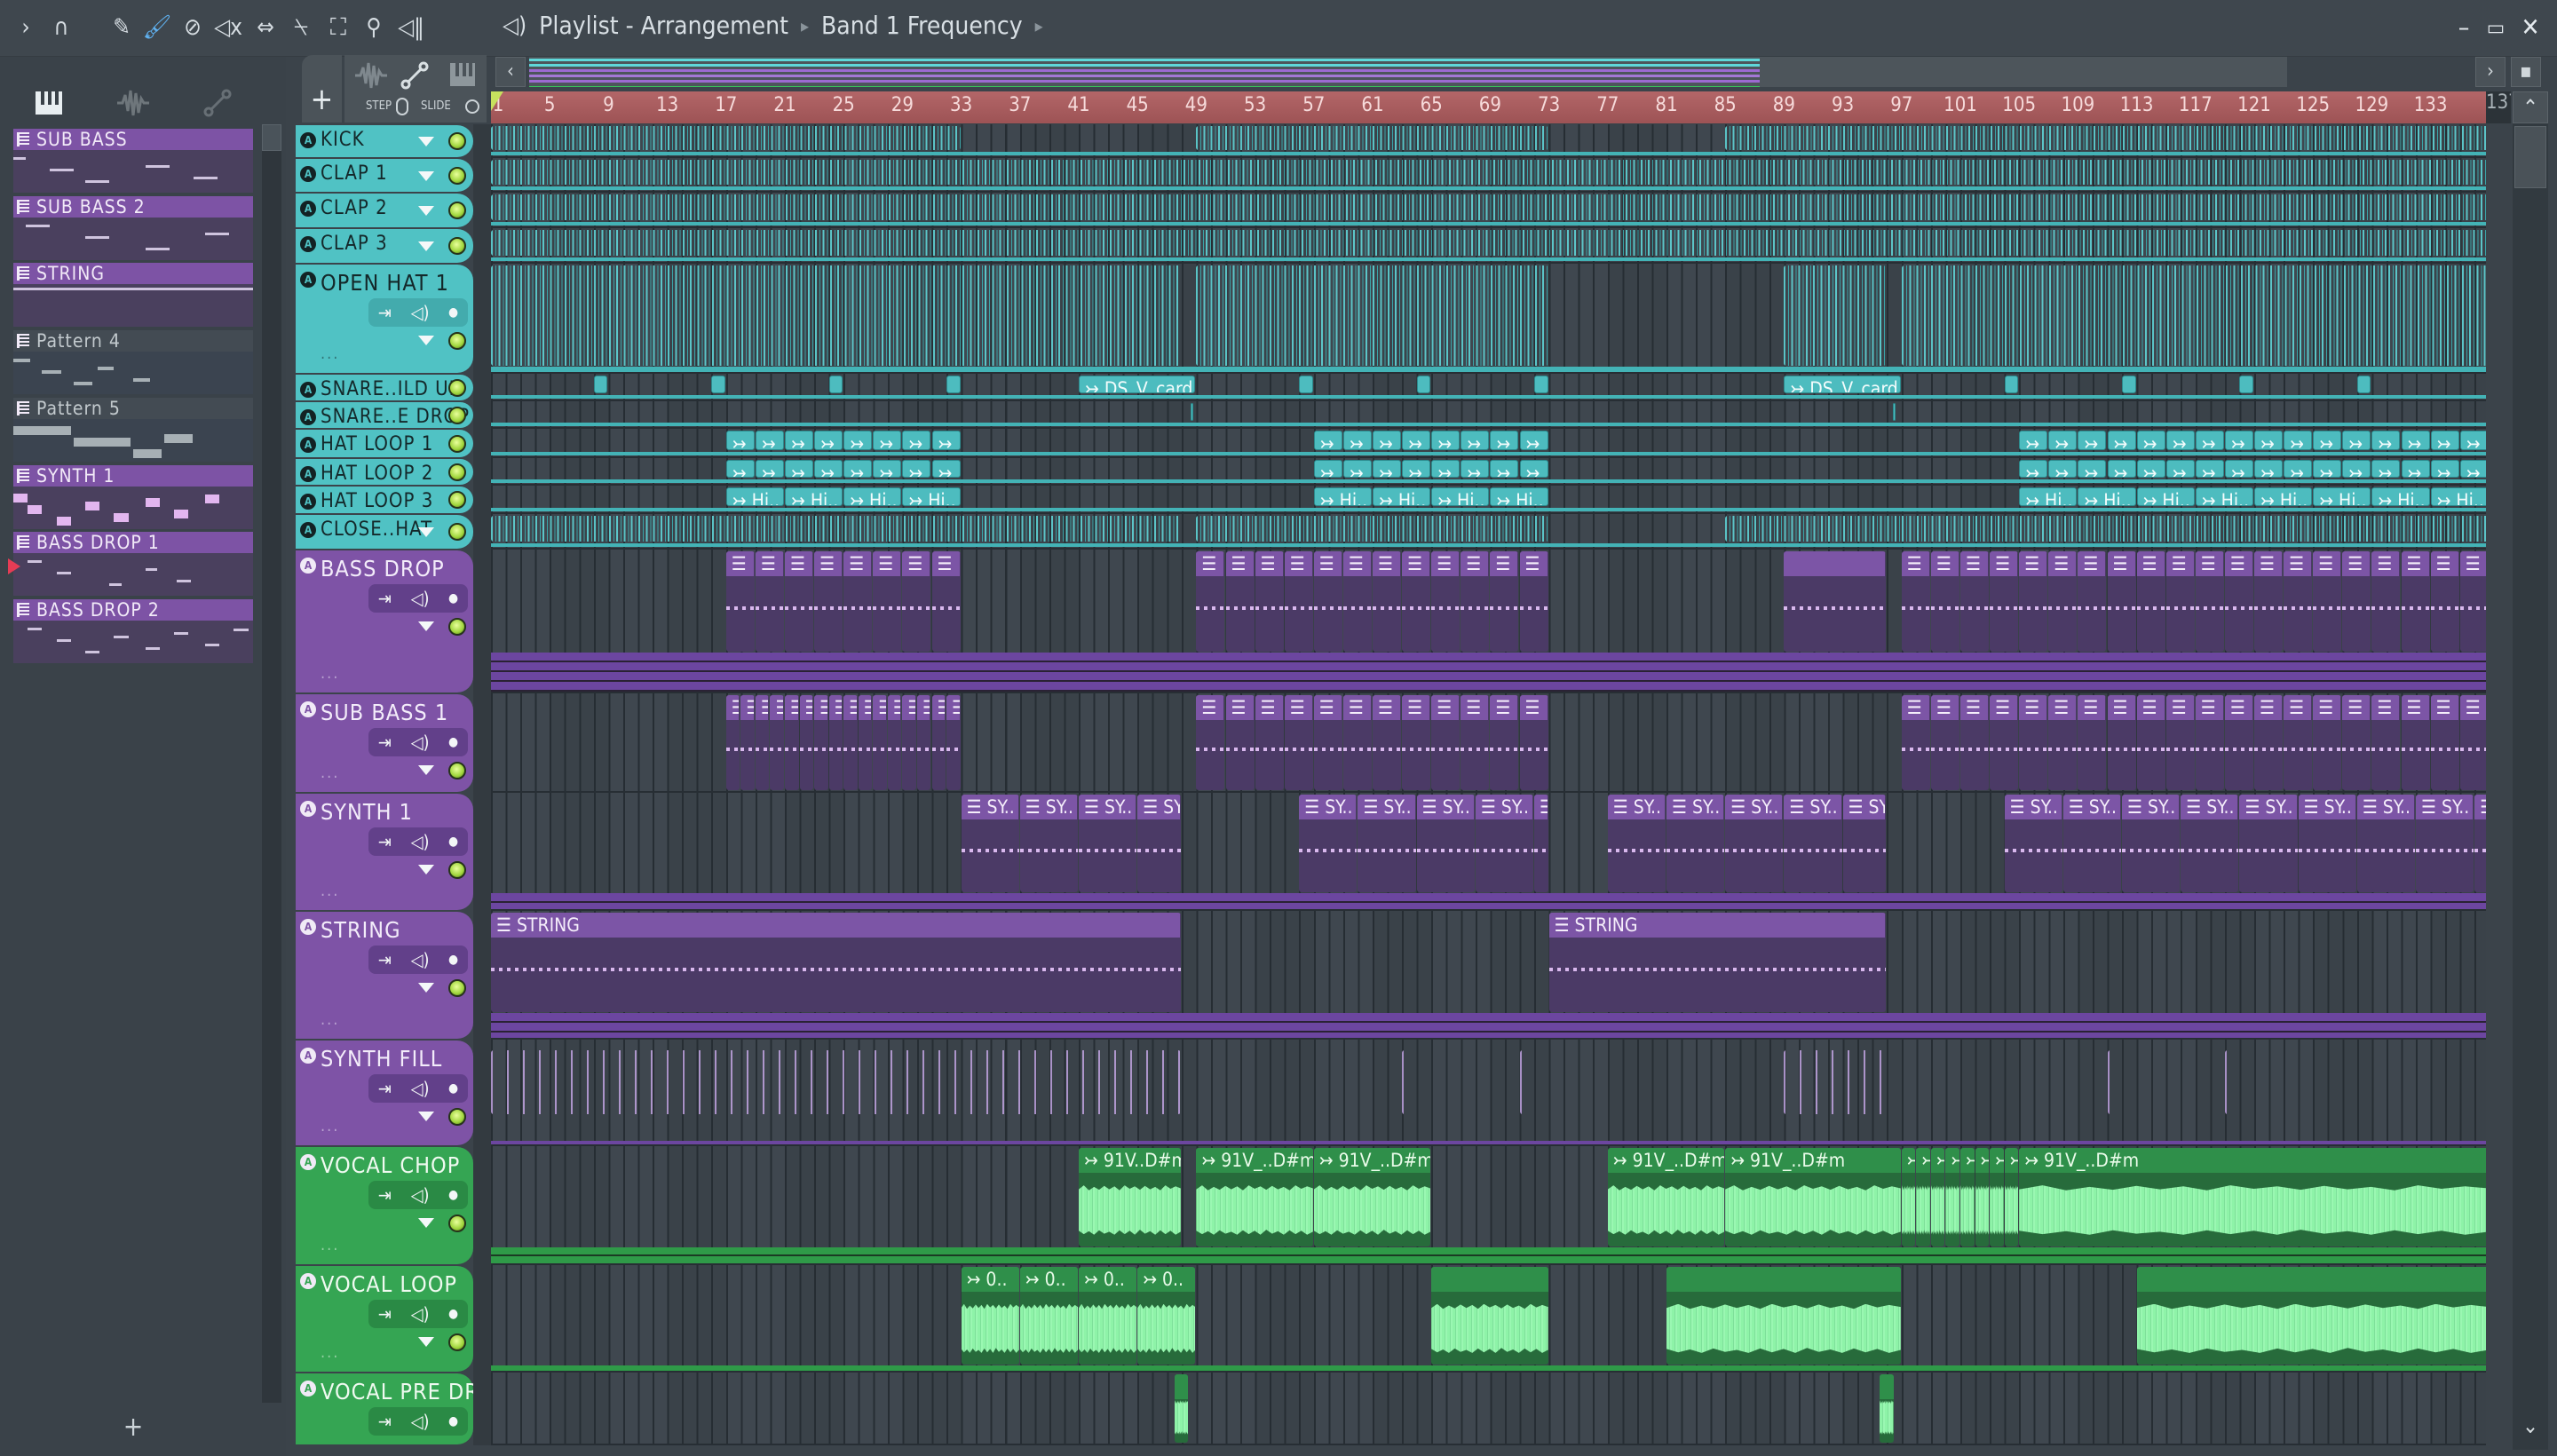  What do you see at coordinates (133, 543) in the screenshot?
I see `pattern-header: BASS DROP 1` at bounding box center [133, 543].